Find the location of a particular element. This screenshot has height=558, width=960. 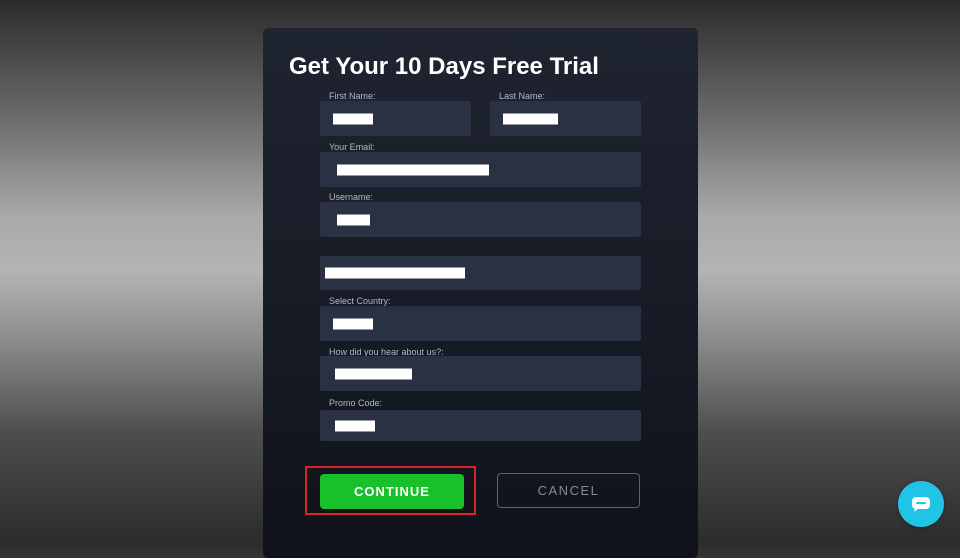

chat-widget-button is located at coordinates (921, 504).